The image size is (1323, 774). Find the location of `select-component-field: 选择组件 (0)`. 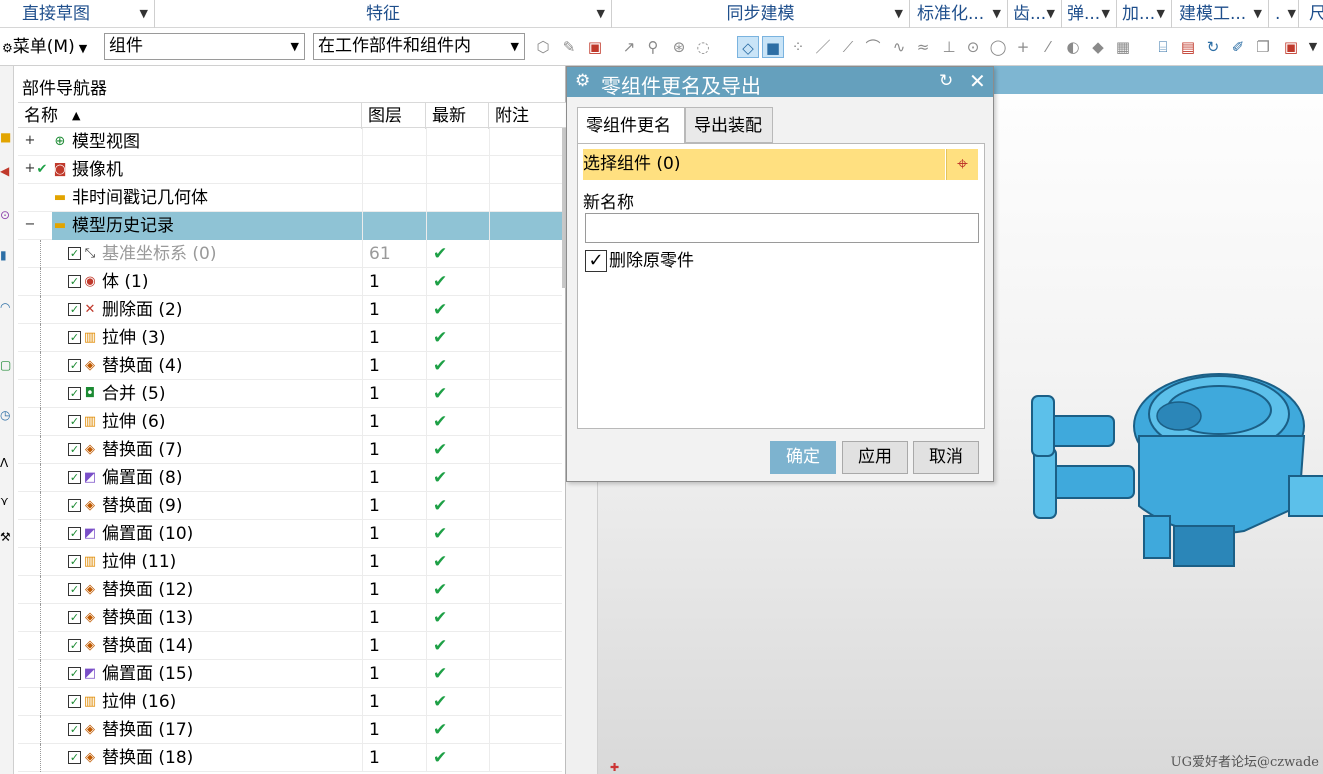

select-component-field: 选择组件 (0) is located at coordinates (764, 164).